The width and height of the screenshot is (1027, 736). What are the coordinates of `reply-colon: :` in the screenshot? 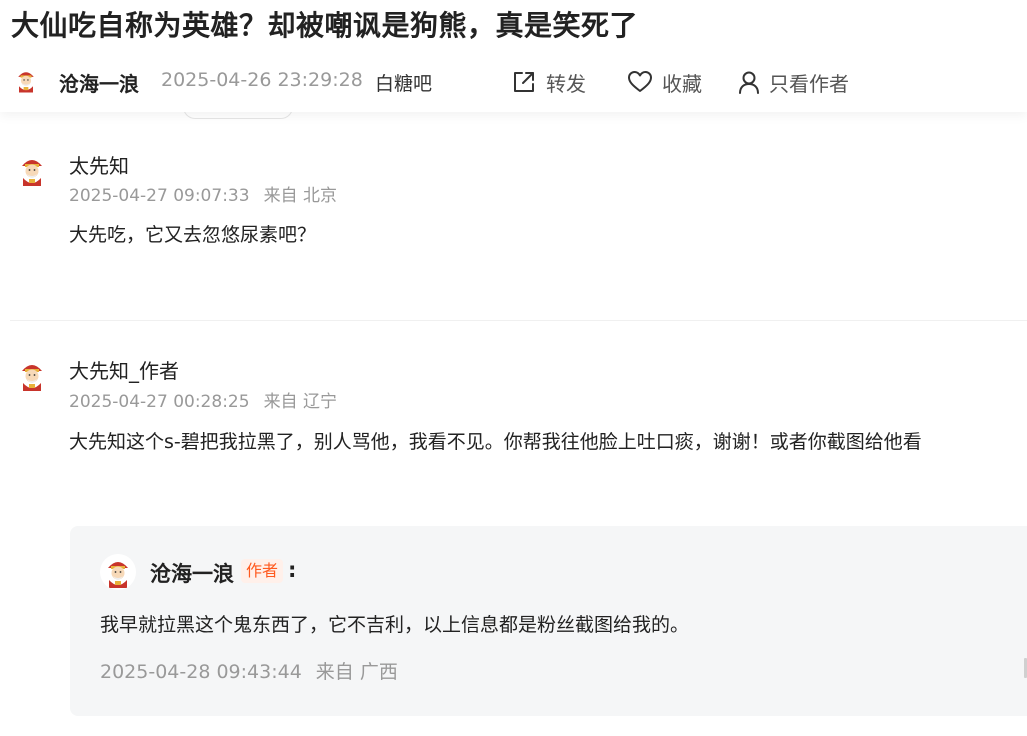 It's located at (292, 570).